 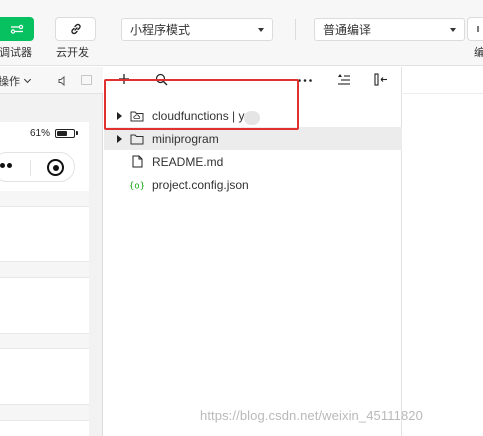 I want to click on phone-status-bar: 61%, so click(x=44, y=134).